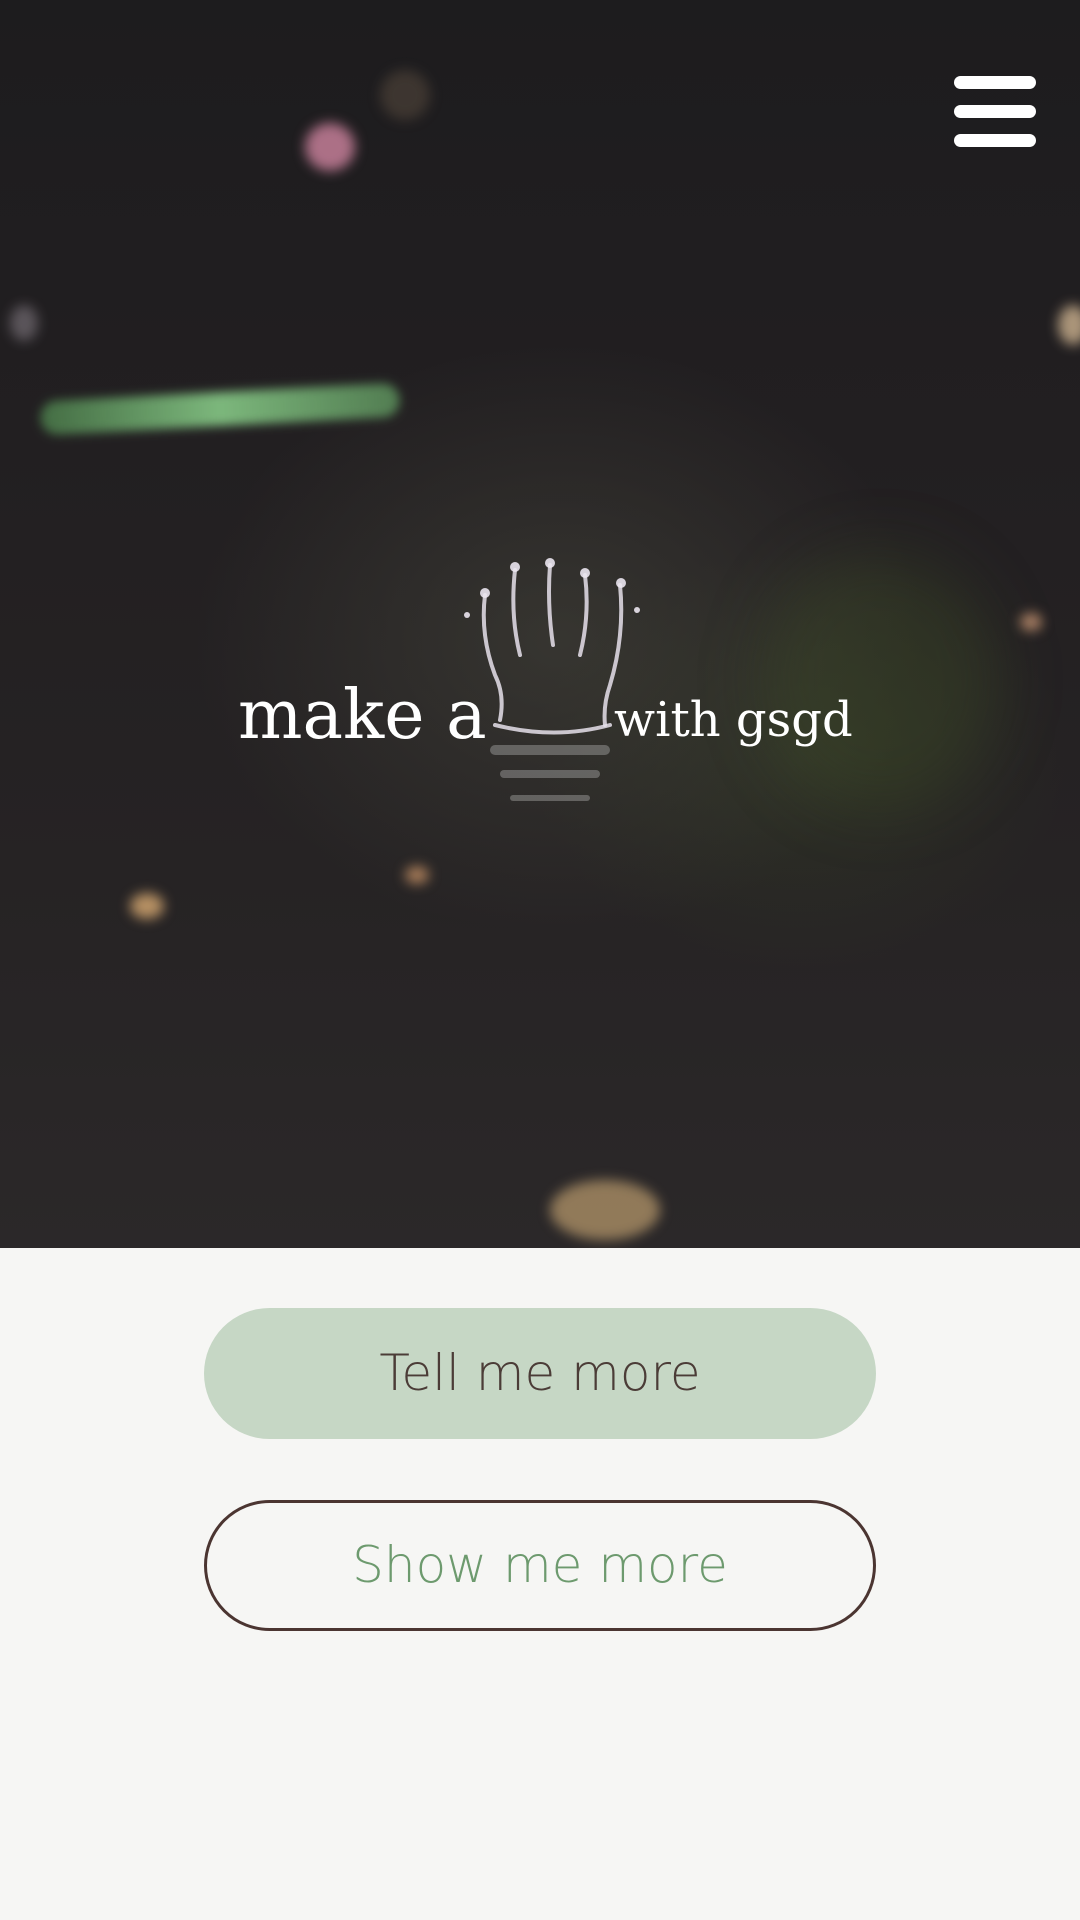  What do you see at coordinates (540, 1373) in the screenshot?
I see `tell-me-more-button: Tell me more` at bounding box center [540, 1373].